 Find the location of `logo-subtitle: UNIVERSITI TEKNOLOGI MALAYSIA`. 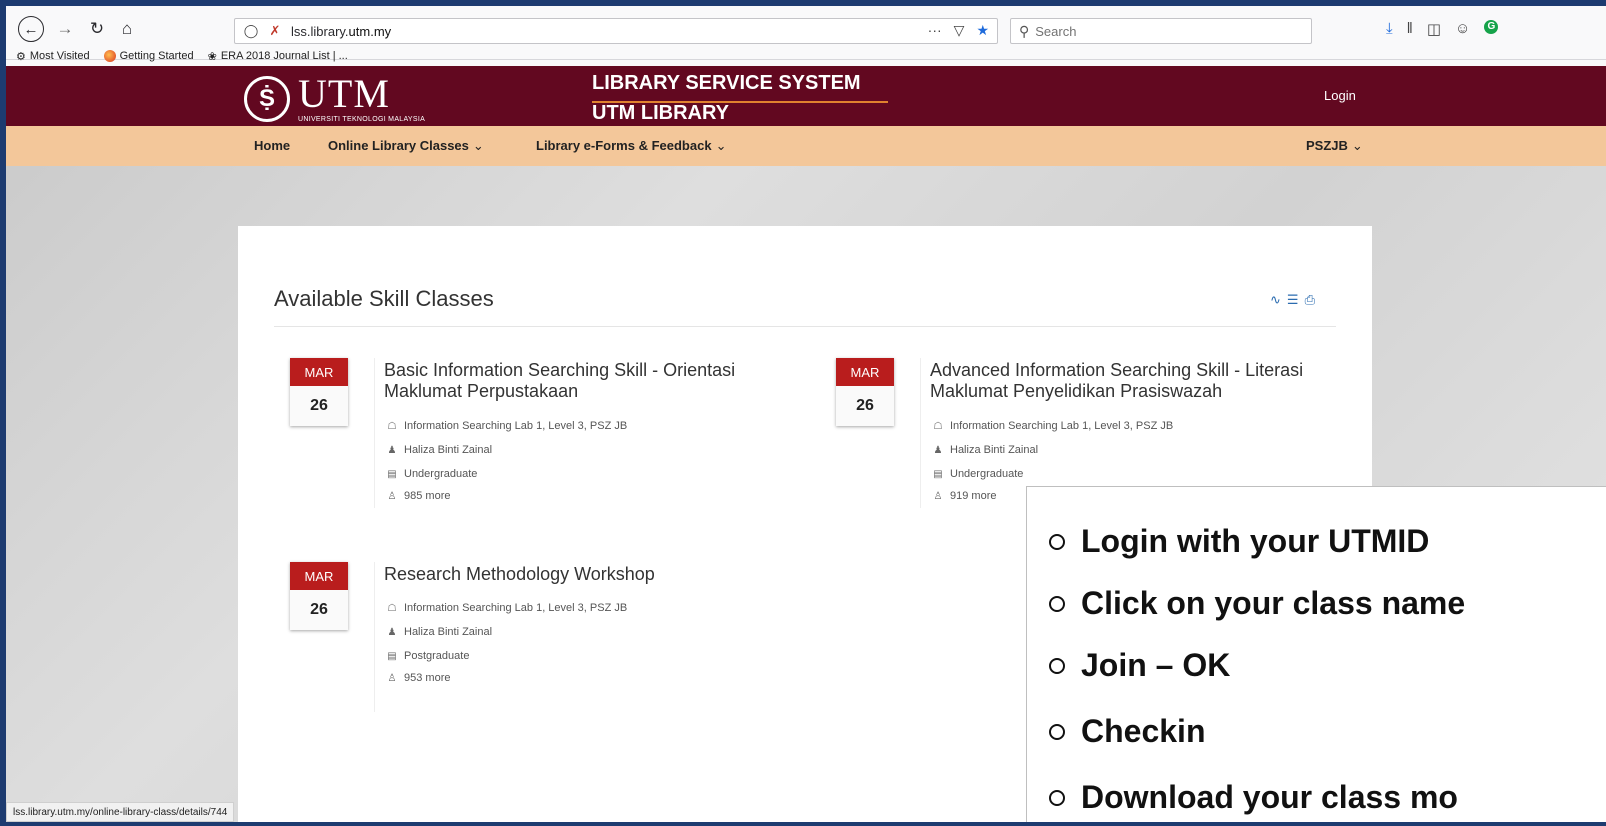

logo-subtitle: UNIVERSITI TEKNOLOGI MALAYSIA is located at coordinates (362, 119).